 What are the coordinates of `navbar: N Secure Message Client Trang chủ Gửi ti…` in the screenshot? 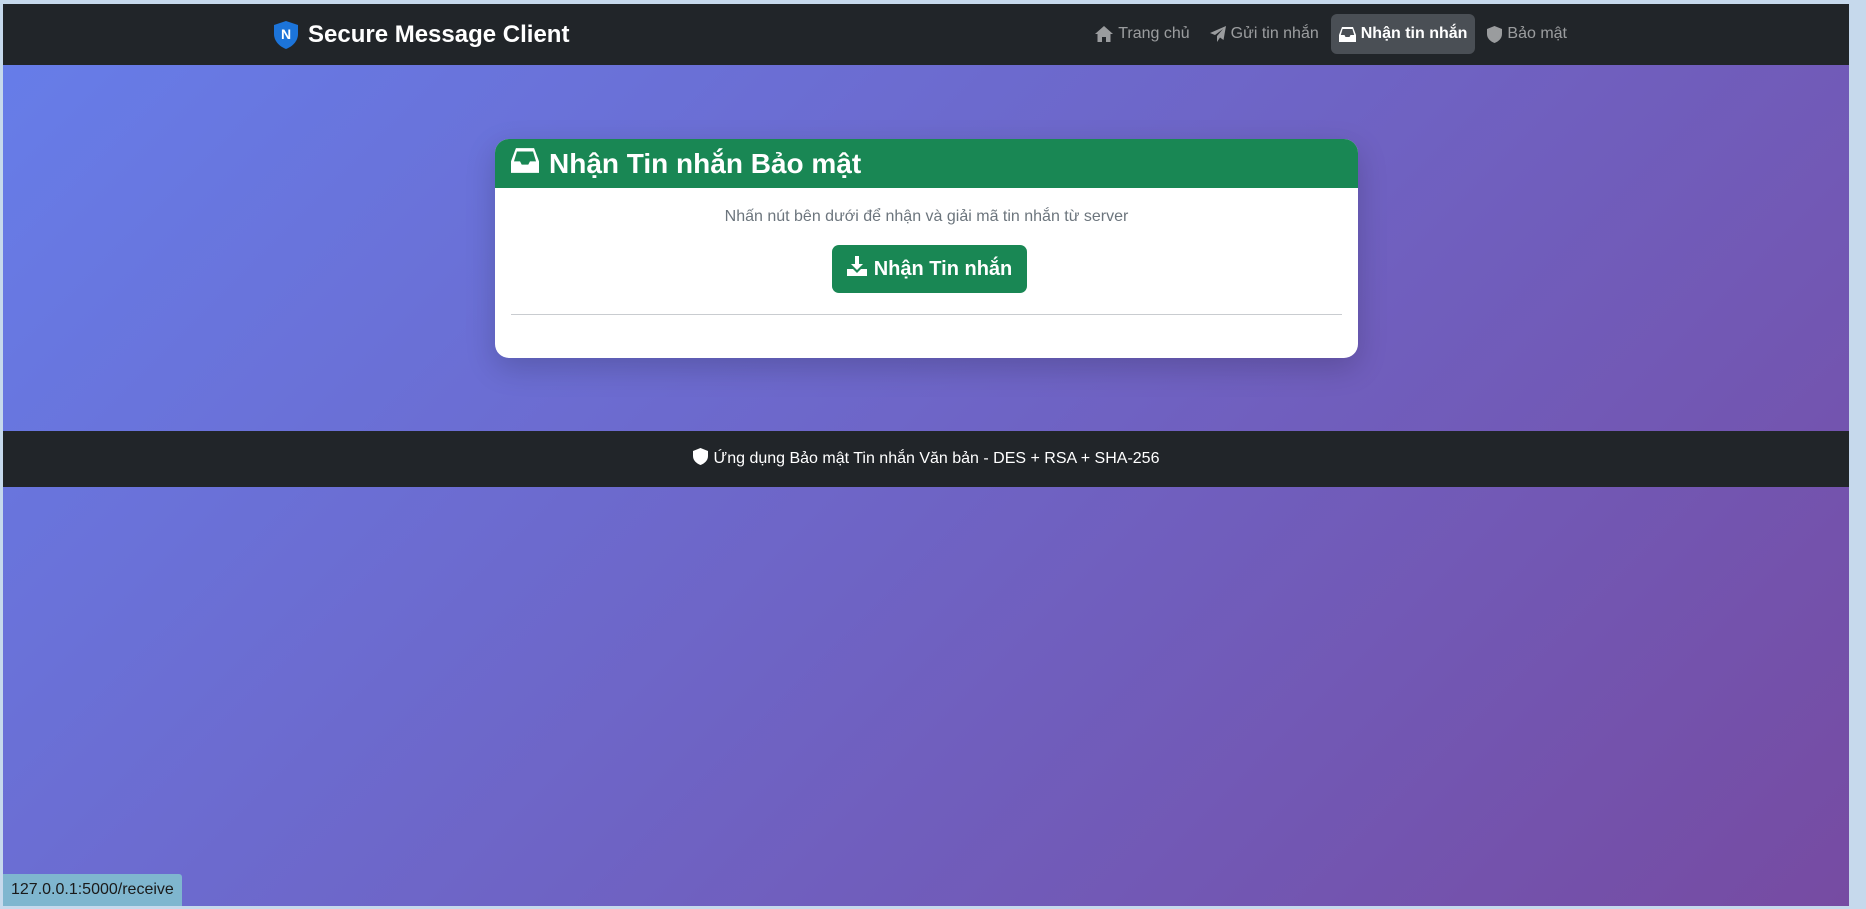 It's located at (926, 34).